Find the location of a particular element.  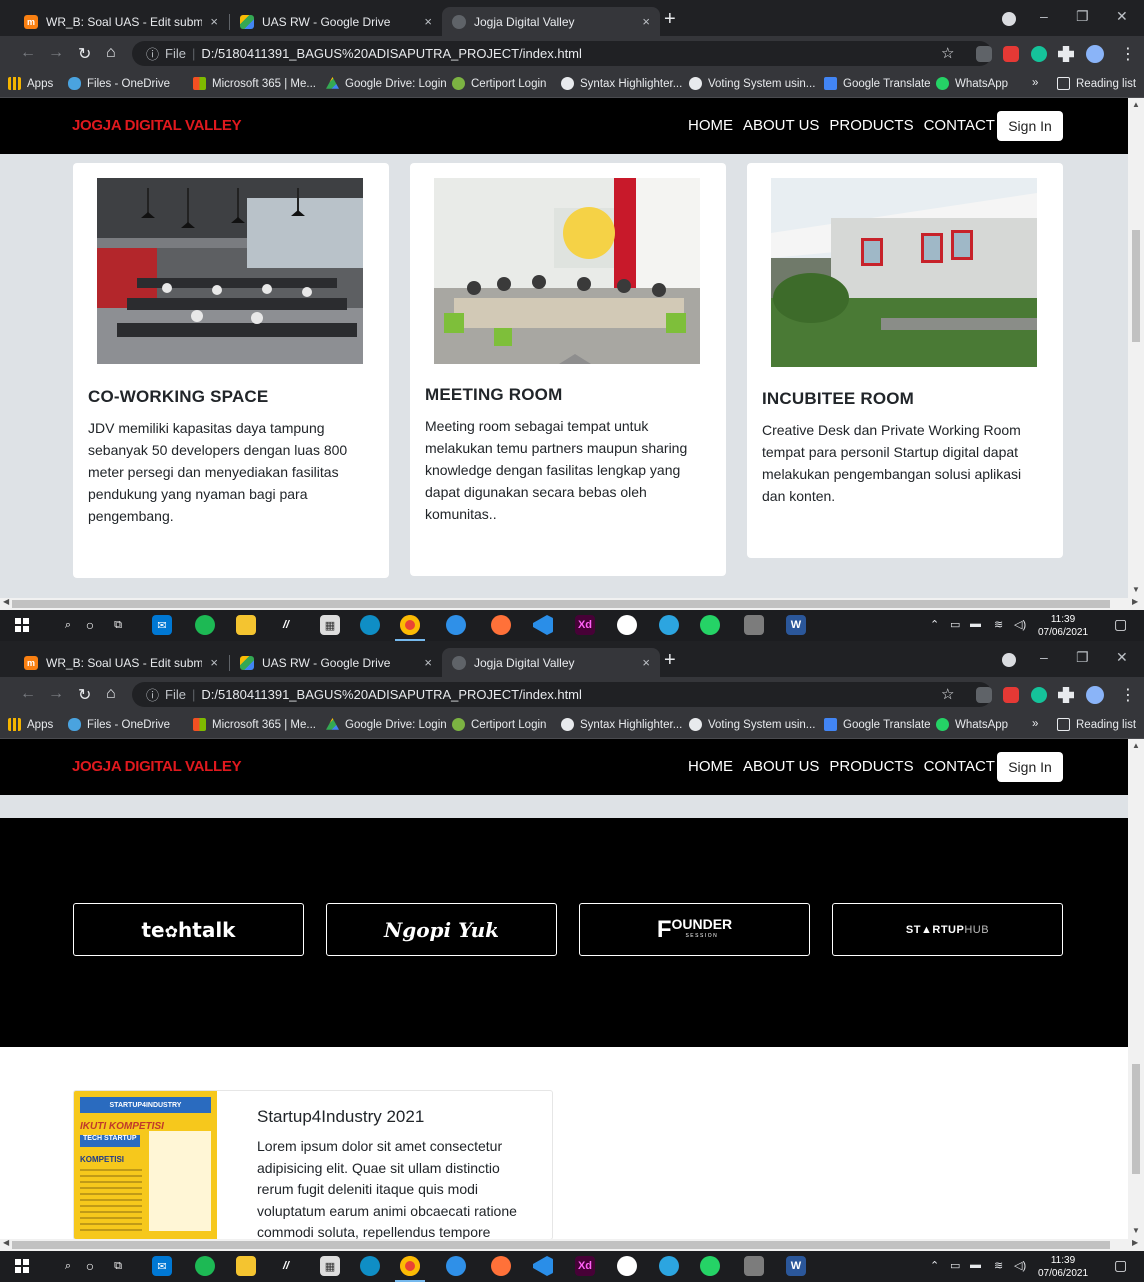

telegram-icon is located at coordinates (669, 625).